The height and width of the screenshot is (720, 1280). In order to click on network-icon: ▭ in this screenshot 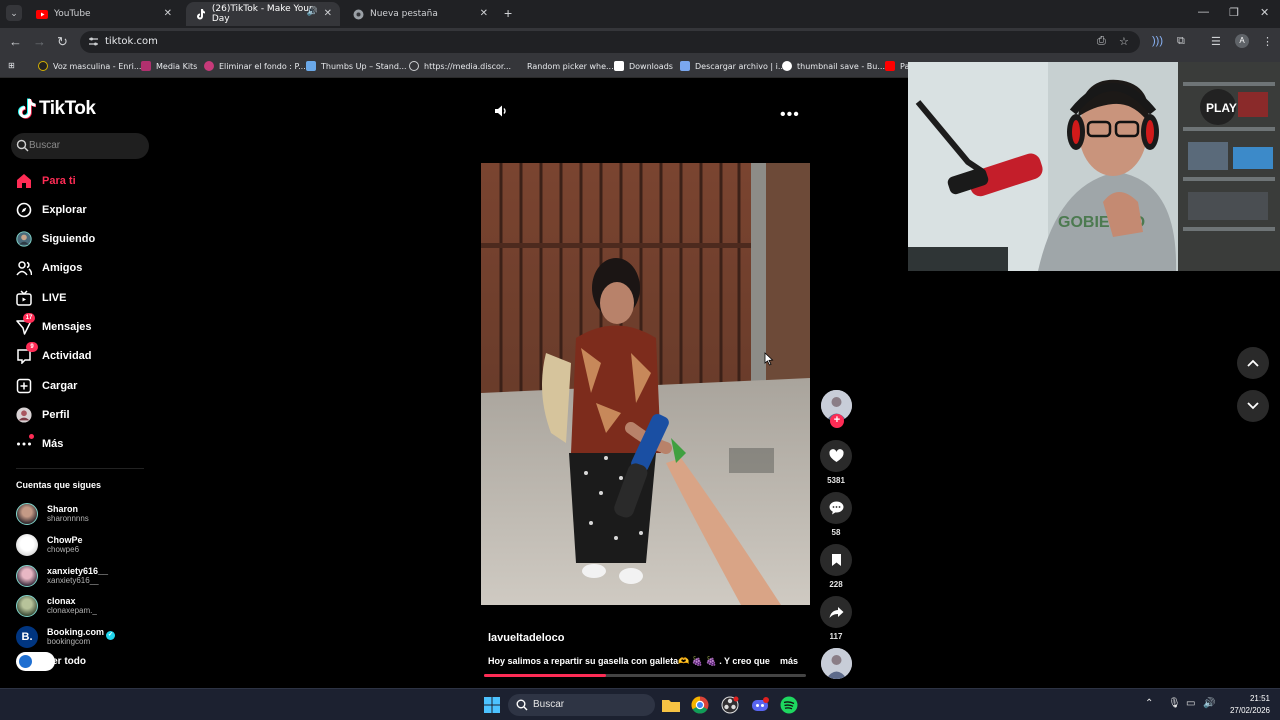, I will do `click(1190, 703)`.